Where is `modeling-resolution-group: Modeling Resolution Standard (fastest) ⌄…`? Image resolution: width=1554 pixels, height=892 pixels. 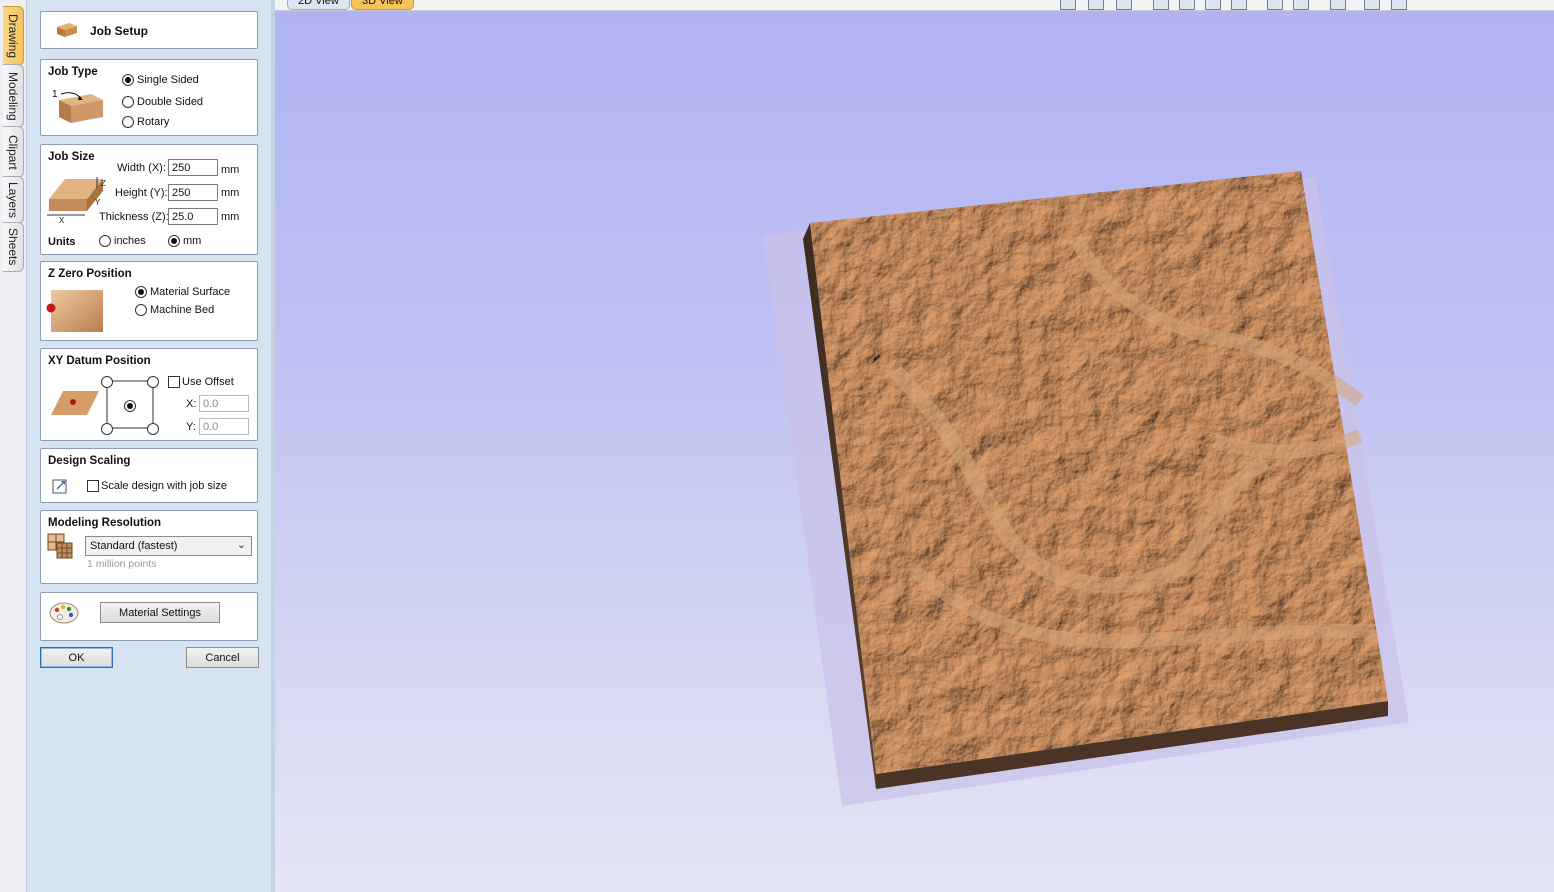
modeling-resolution-group: Modeling Resolution Standard (fastest) ⌄… is located at coordinates (149, 547).